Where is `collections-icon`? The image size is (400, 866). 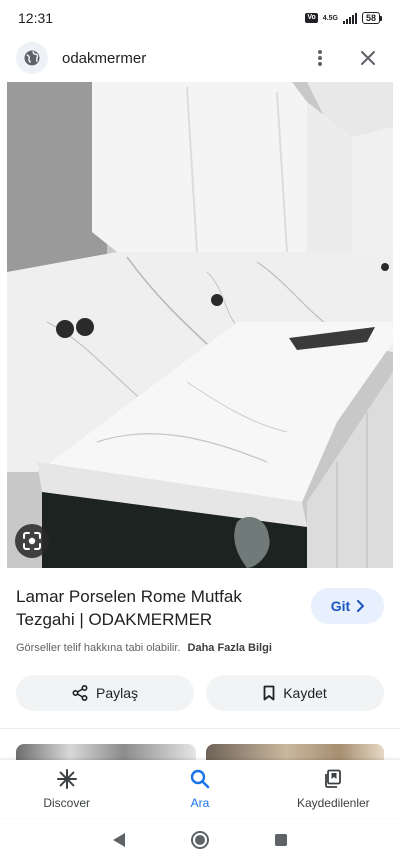 collections-icon is located at coordinates (333, 779).